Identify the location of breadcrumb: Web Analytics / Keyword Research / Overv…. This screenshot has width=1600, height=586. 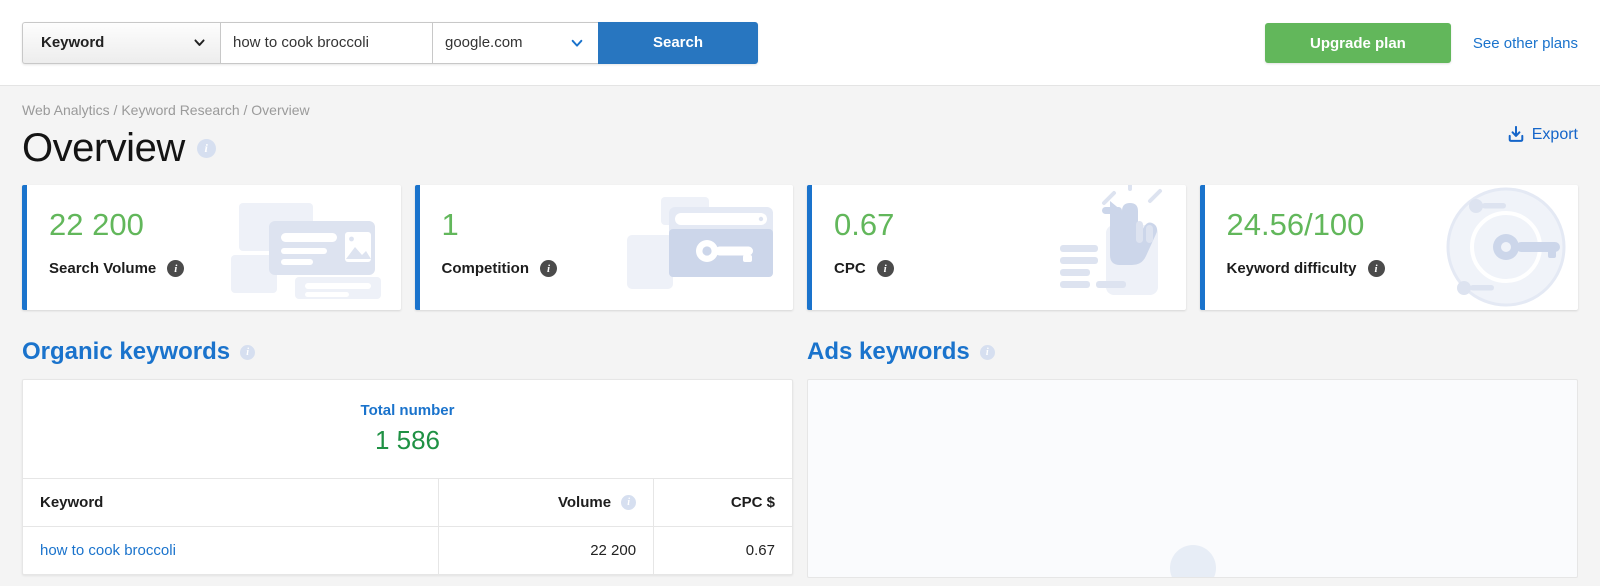
(166, 110).